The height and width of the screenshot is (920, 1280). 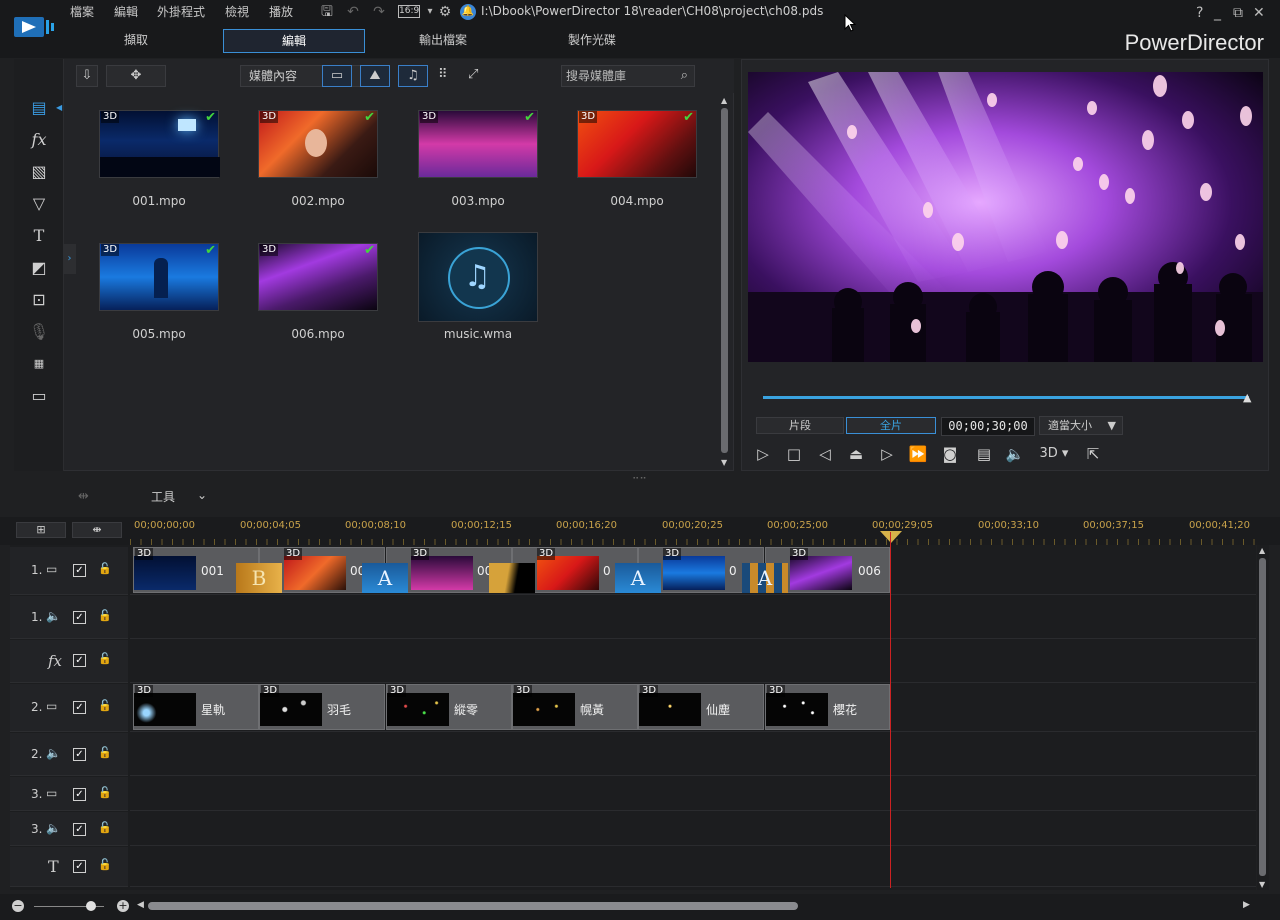 I want to click on grid-view-icon: ⠿, so click(x=443, y=74).